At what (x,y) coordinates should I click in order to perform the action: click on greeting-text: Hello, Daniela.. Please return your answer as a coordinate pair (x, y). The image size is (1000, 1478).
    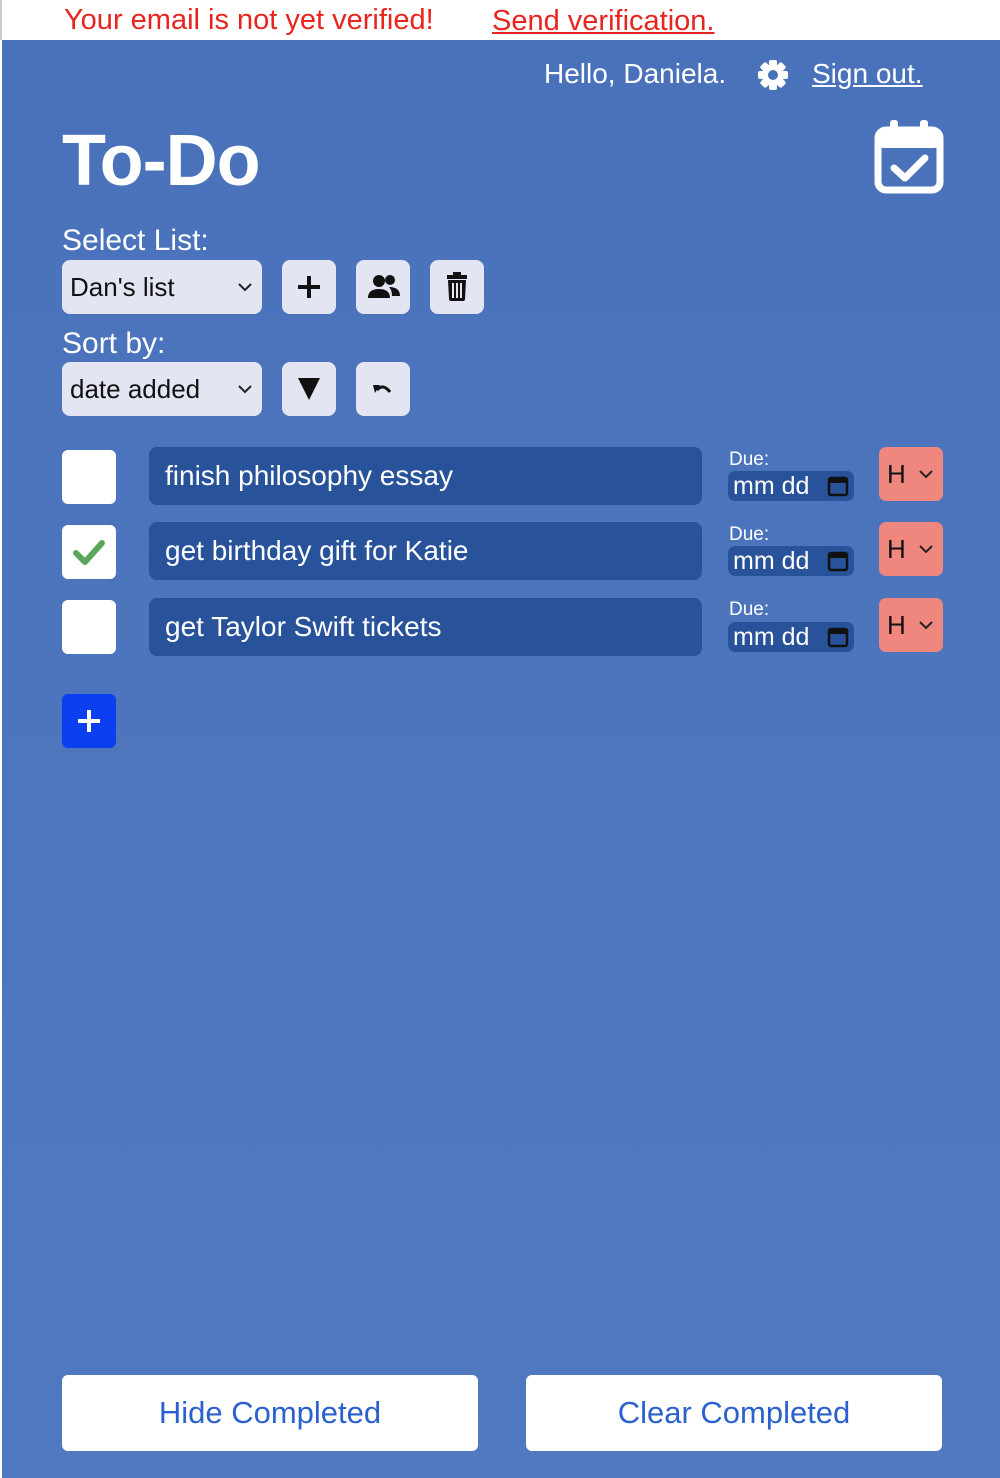
    Looking at the image, I should click on (635, 73).